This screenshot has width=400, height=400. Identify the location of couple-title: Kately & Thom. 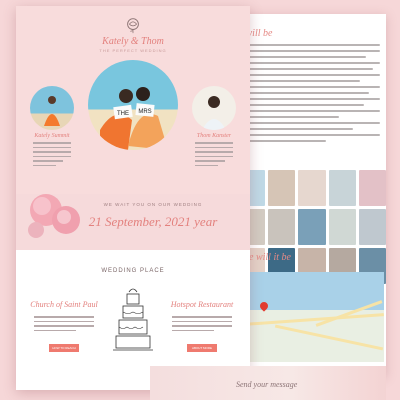
(133, 41).